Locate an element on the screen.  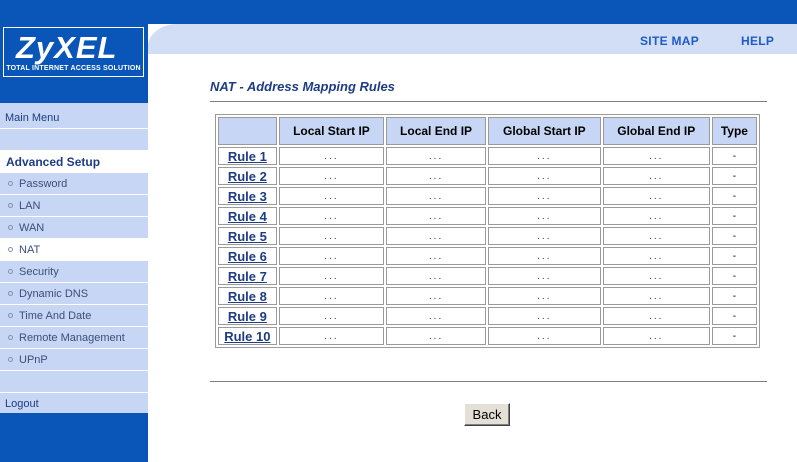
rule-link: Rule 5 is located at coordinates (247, 236).